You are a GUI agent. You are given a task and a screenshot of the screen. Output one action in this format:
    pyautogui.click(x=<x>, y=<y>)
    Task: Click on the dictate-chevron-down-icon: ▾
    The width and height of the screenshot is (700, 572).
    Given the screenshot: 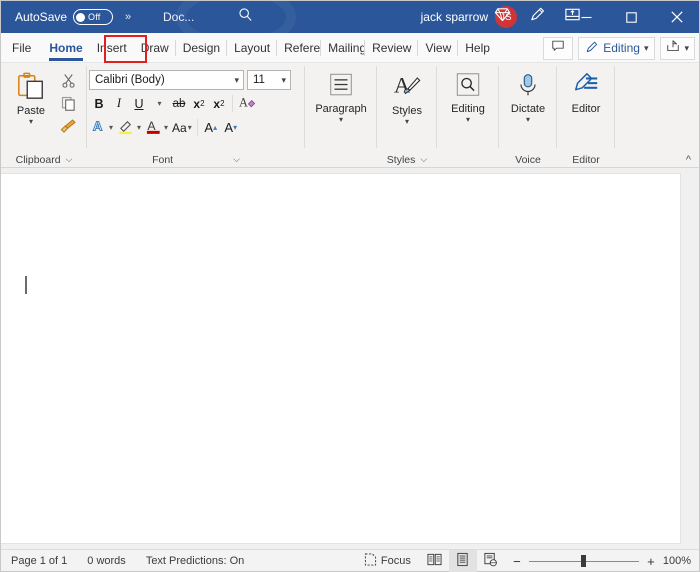 What is the action you would take?
    pyautogui.click(x=528, y=120)
    